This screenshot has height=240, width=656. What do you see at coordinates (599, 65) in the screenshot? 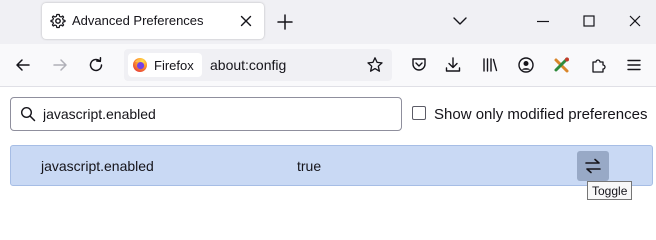
I see `extensions-puzzle-icon` at bounding box center [599, 65].